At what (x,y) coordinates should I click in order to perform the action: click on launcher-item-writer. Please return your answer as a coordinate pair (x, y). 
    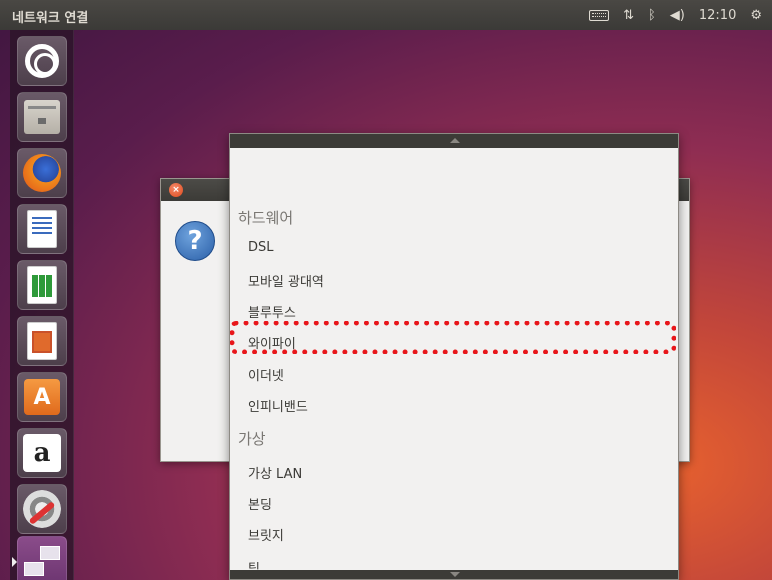
    Looking at the image, I should click on (42, 229).